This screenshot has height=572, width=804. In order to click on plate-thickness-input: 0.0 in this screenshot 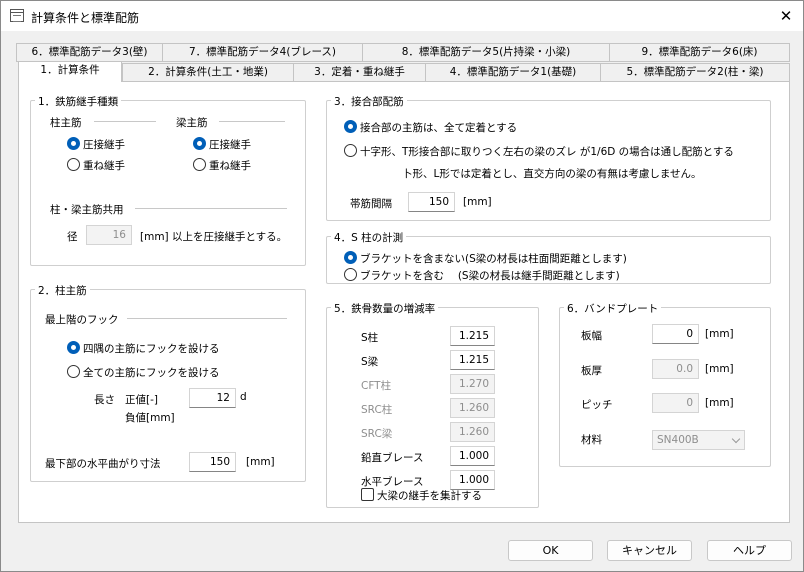, I will do `click(675, 369)`.